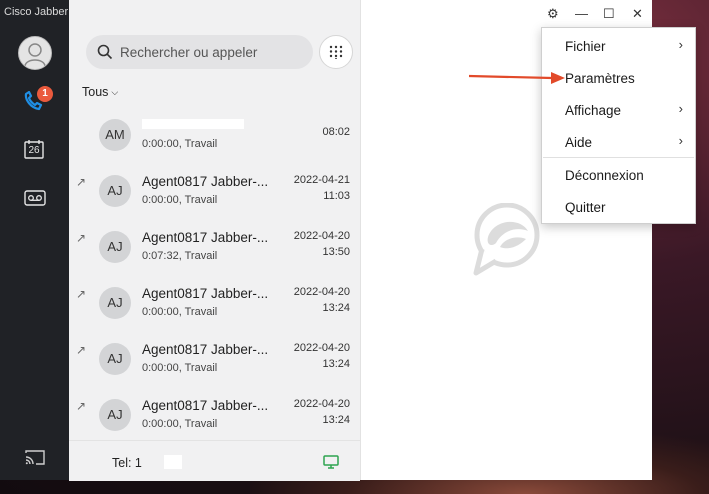 This screenshot has height=494, width=709. What do you see at coordinates (180, 256) in the screenshot?
I see `call-detail: 0:07:32, Travail` at bounding box center [180, 256].